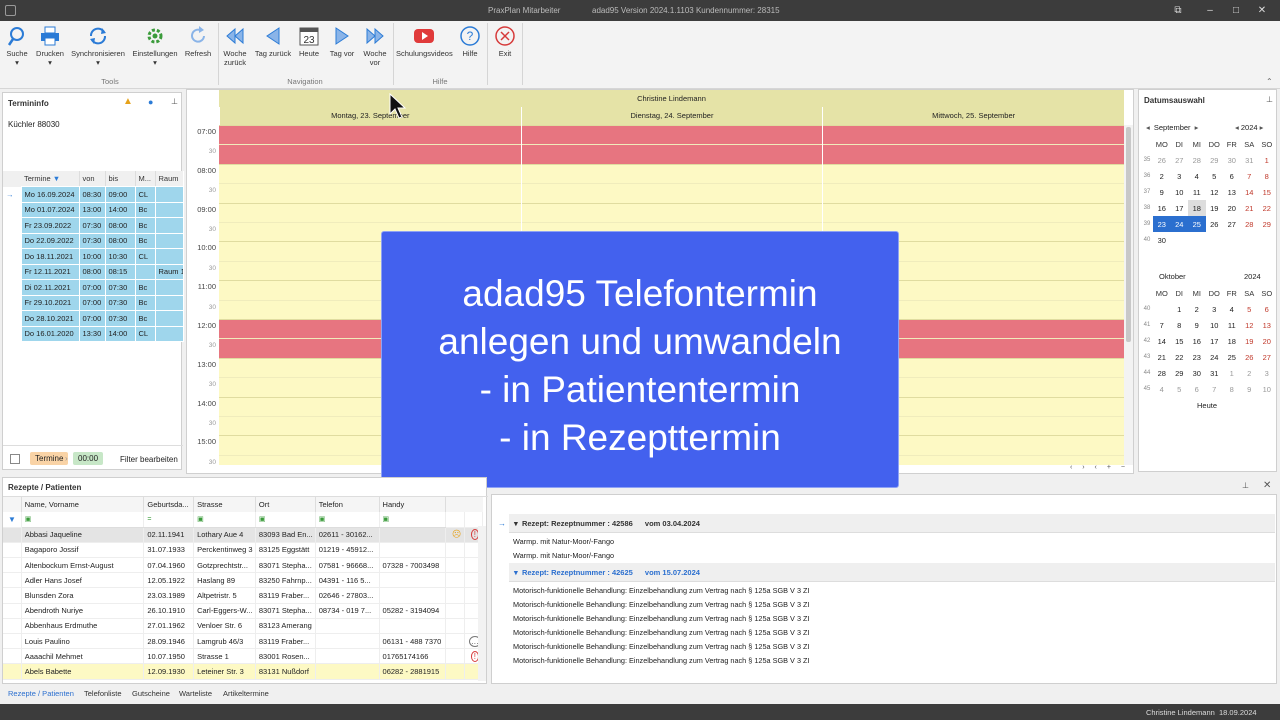 Image resolution: width=1280 pixels, height=720 pixels. Describe the element at coordinates (1180, 160) in the screenshot. I see `day-cell: 27` at that location.